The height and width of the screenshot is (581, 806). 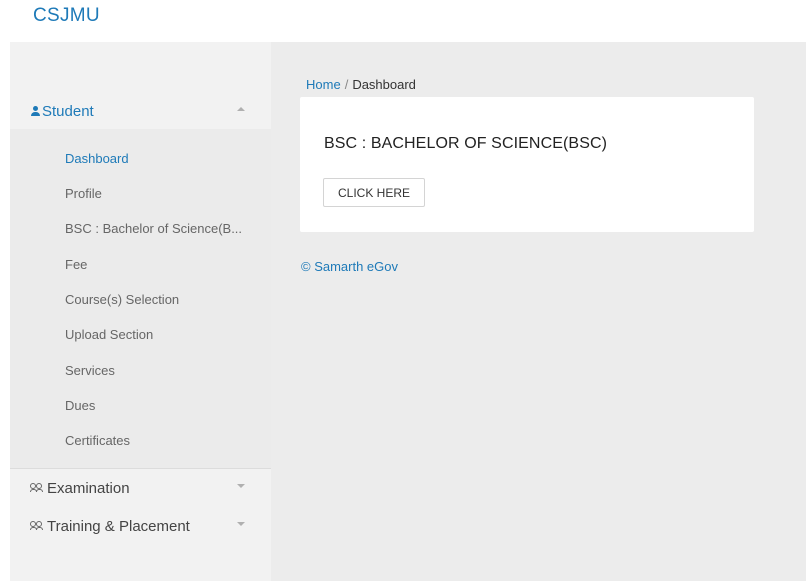 What do you see at coordinates (109, 334) in the screenshot?
I see `sidebar-item-upload-section: Upload Section` at bounding box center [109, 334].